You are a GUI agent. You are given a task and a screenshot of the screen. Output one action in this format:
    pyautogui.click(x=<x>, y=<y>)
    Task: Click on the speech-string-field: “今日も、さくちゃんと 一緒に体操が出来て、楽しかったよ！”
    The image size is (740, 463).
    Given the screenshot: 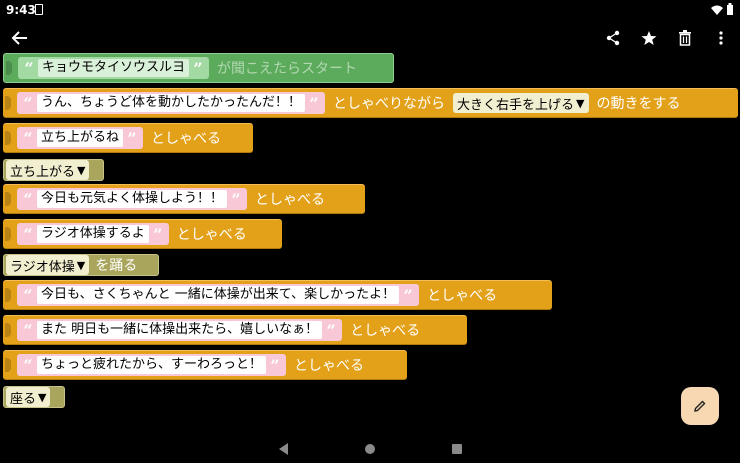 What is the action you would take?
    pyautogui.click(x=218, y=295)
    